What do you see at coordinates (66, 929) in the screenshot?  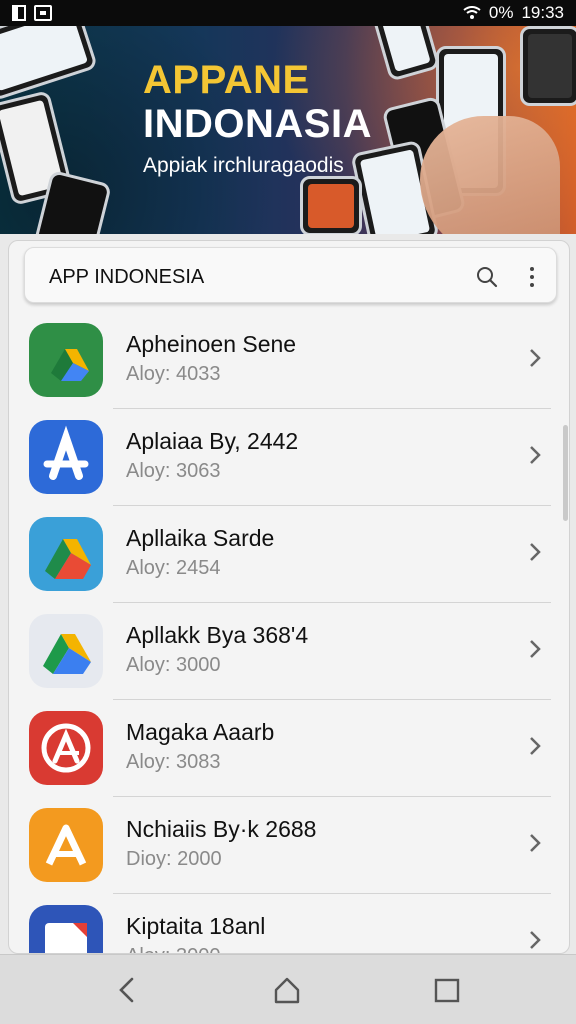 I see `blue-square-icon` at bounding box center [66, 929].